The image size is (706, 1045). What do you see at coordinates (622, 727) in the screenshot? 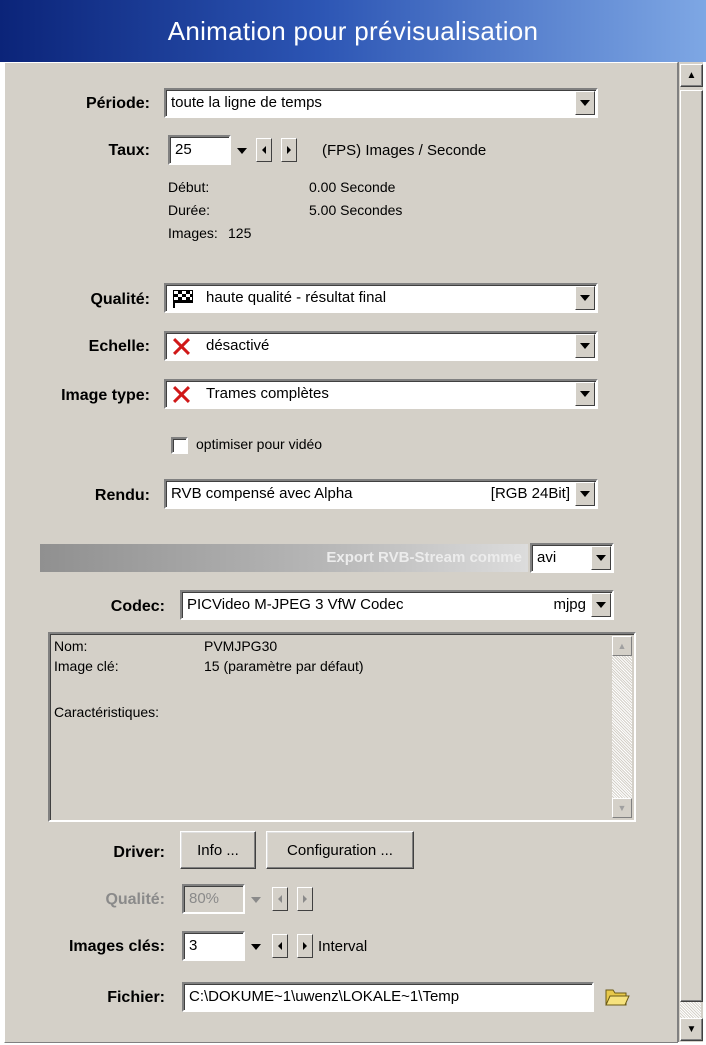
I see `codec-info-scrollbar: ▲ ▼` at bounding box center [622, 727].